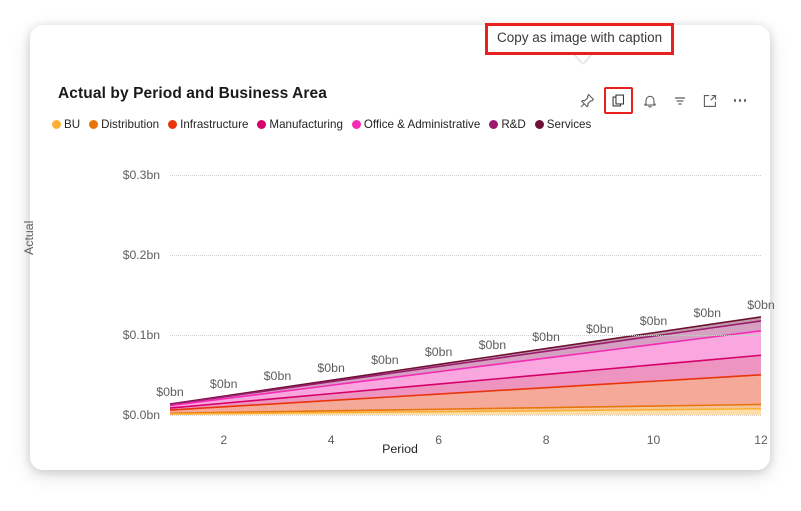  Describe the element at coordinates (653, 440) in the screenshot. I see `x-axis-tick-label: 10` at that location.